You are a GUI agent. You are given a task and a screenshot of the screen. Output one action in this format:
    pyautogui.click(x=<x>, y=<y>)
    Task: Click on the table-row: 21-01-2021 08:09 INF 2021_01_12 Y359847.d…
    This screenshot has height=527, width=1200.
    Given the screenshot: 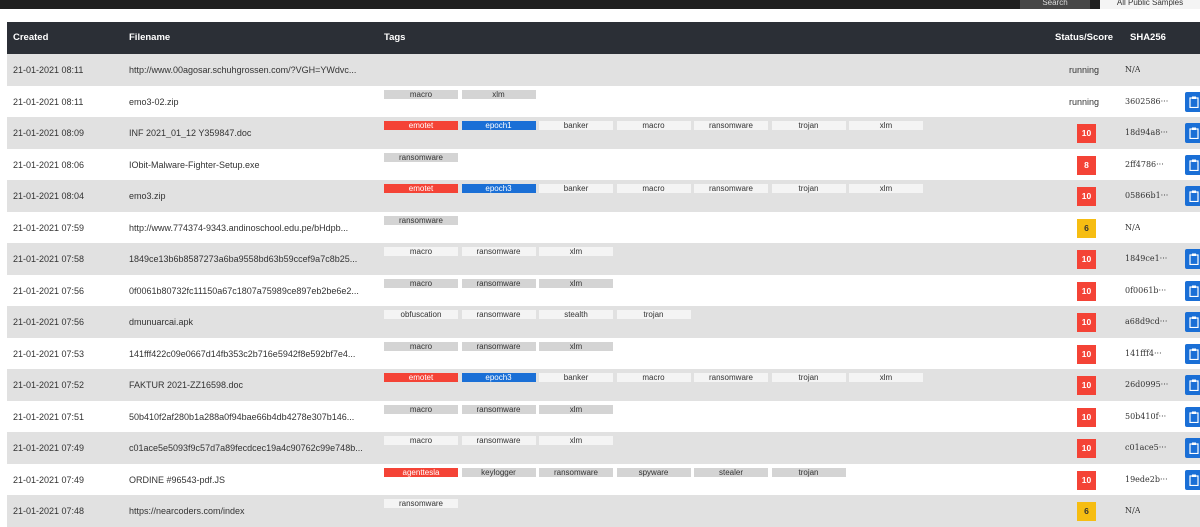 What is the action you would take?
    pyautogui.click(x=603, y=133)
    